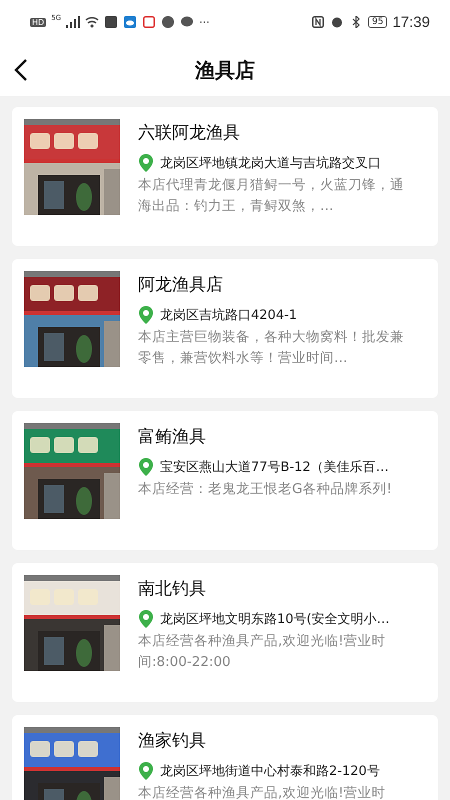 This screenshot has height=800, width=450. I want to click on shop-name: 富鲔渔具, so click(172, 437).